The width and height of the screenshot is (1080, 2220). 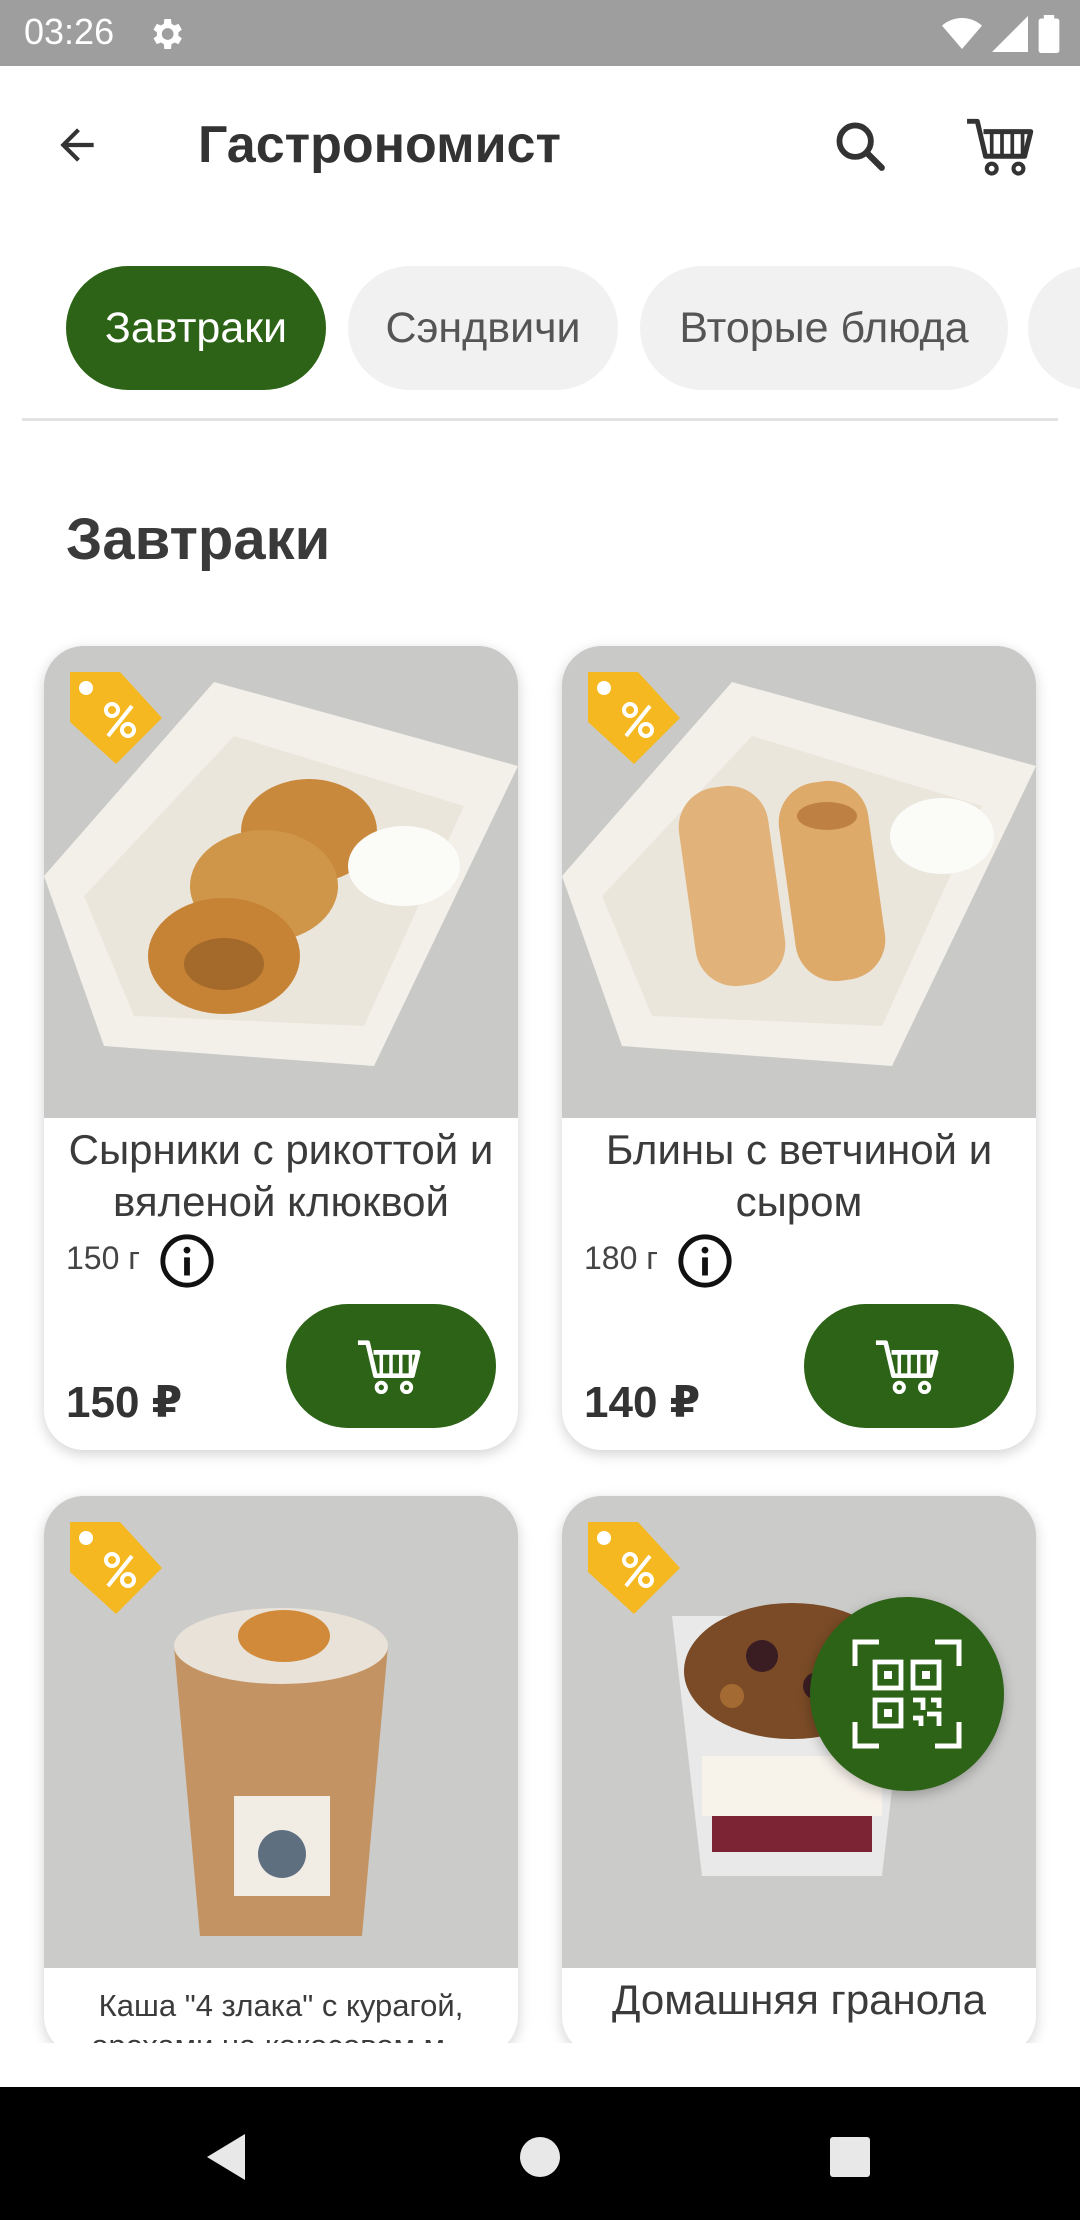 What do you see at coordinates (799, 1175) in the screenshot?
I see `product-name: Блины с ветчиной и сыром` at bounding box center [799, 1175].